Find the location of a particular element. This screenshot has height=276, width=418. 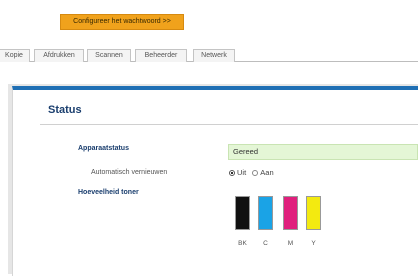

configure-password-button: Configureer het wachtwoord >> is located at coordinates (122, 22).